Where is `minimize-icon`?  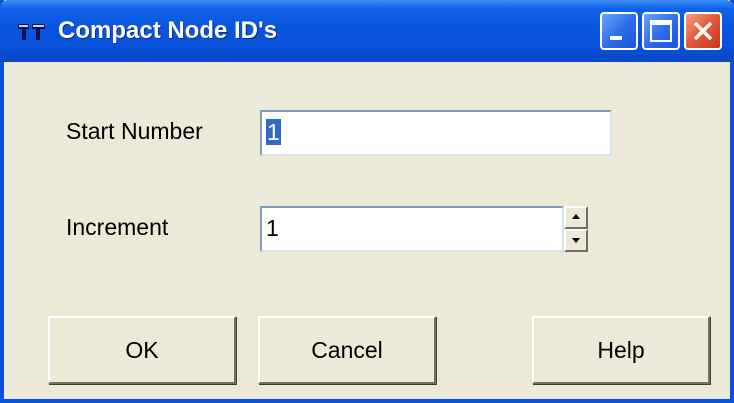 minimize-icon is located at coordinates (616, 38).